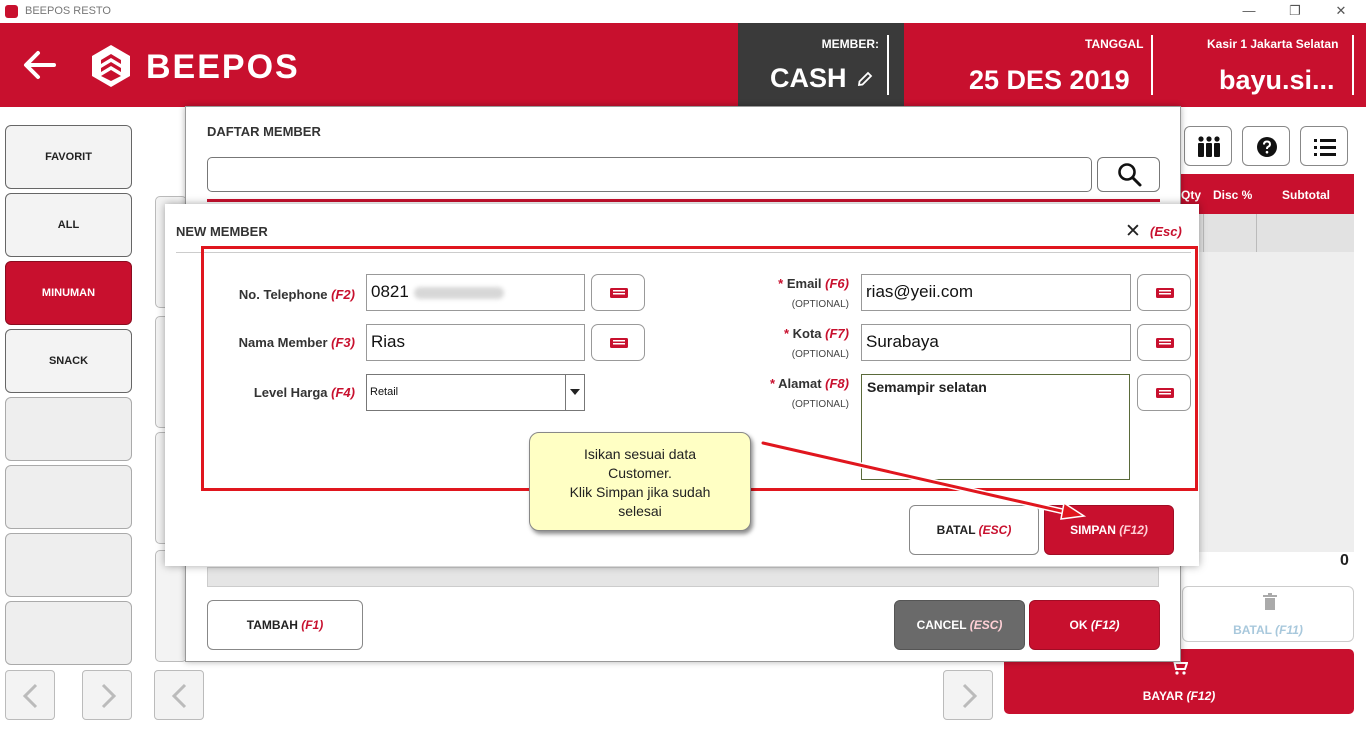 The height and width of the screenshot is (738, 1366). I want to click on tambah-button: TAMBAH (F1), so click(285, 625).